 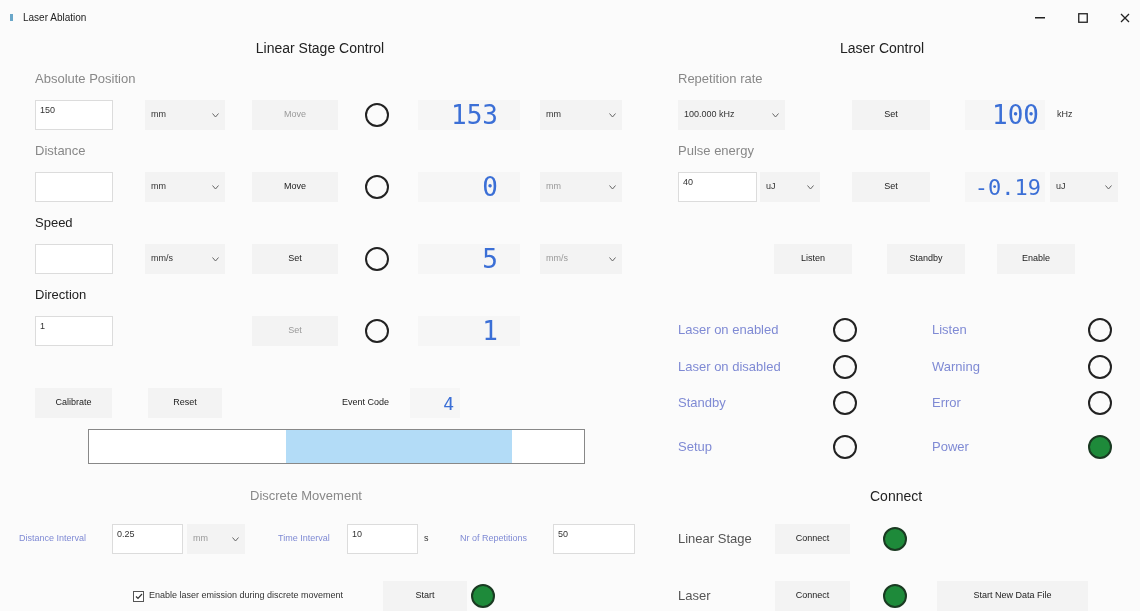 I want to click on device-label: Linear Stage, so click(x=715, y=539).